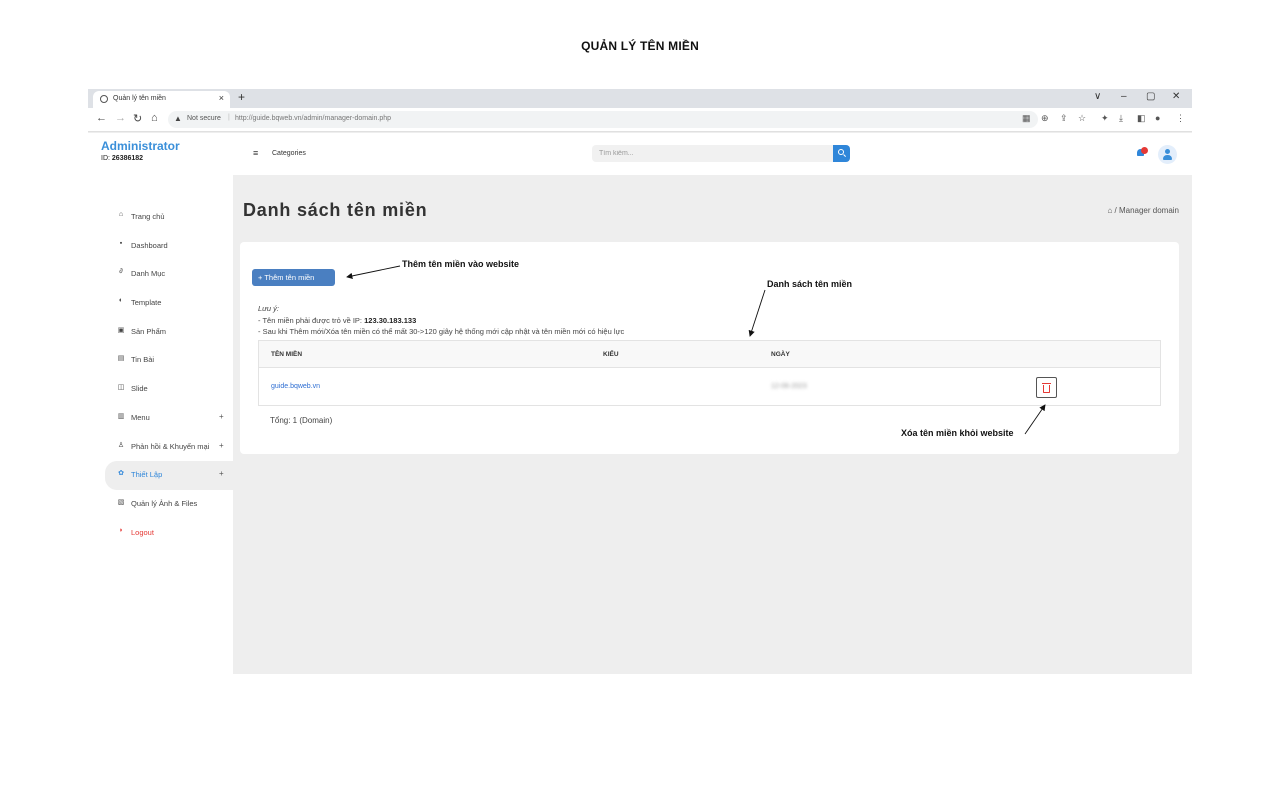 This screenshot has width=1280, height=800. I want to click on arrow-to-add-button, so click(373, 272).